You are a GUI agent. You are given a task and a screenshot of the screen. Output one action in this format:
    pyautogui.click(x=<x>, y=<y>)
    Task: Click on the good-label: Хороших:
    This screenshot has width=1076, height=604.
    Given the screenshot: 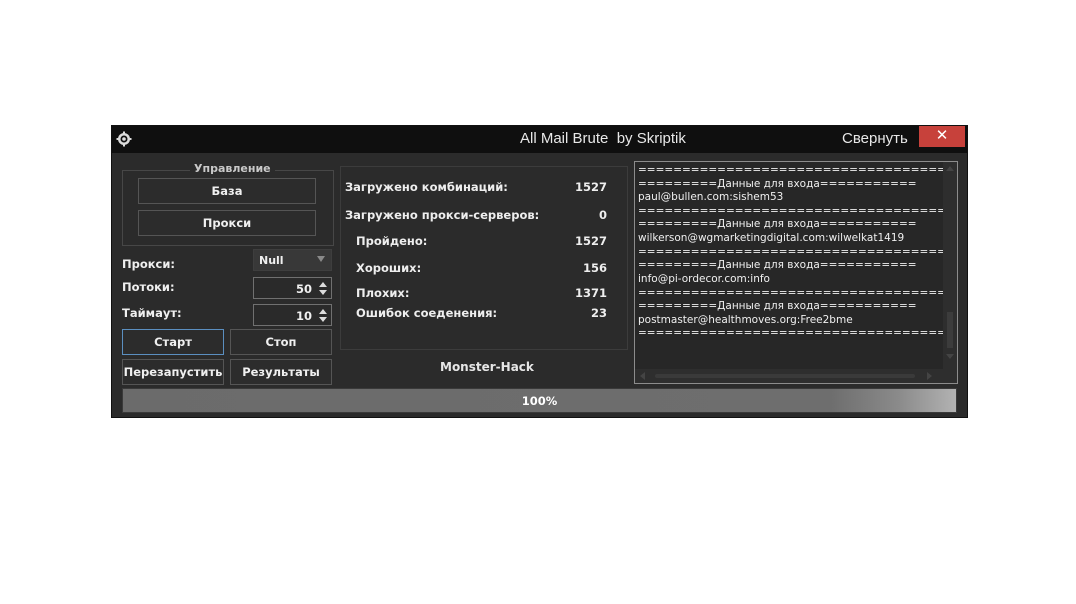 What is the action you would take?
    pyautogui.click(x=389, y=268)
    